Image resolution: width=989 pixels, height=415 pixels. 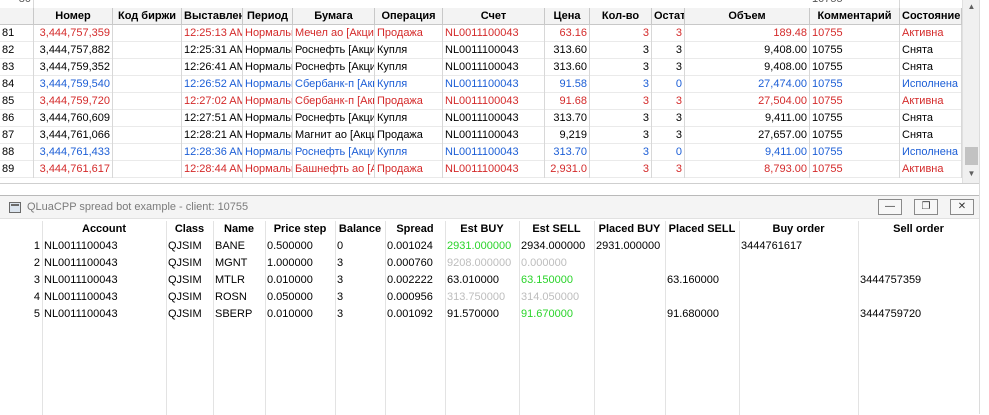 I want to click on volume-cell: 9,411.00, so click(x=747, y=152).